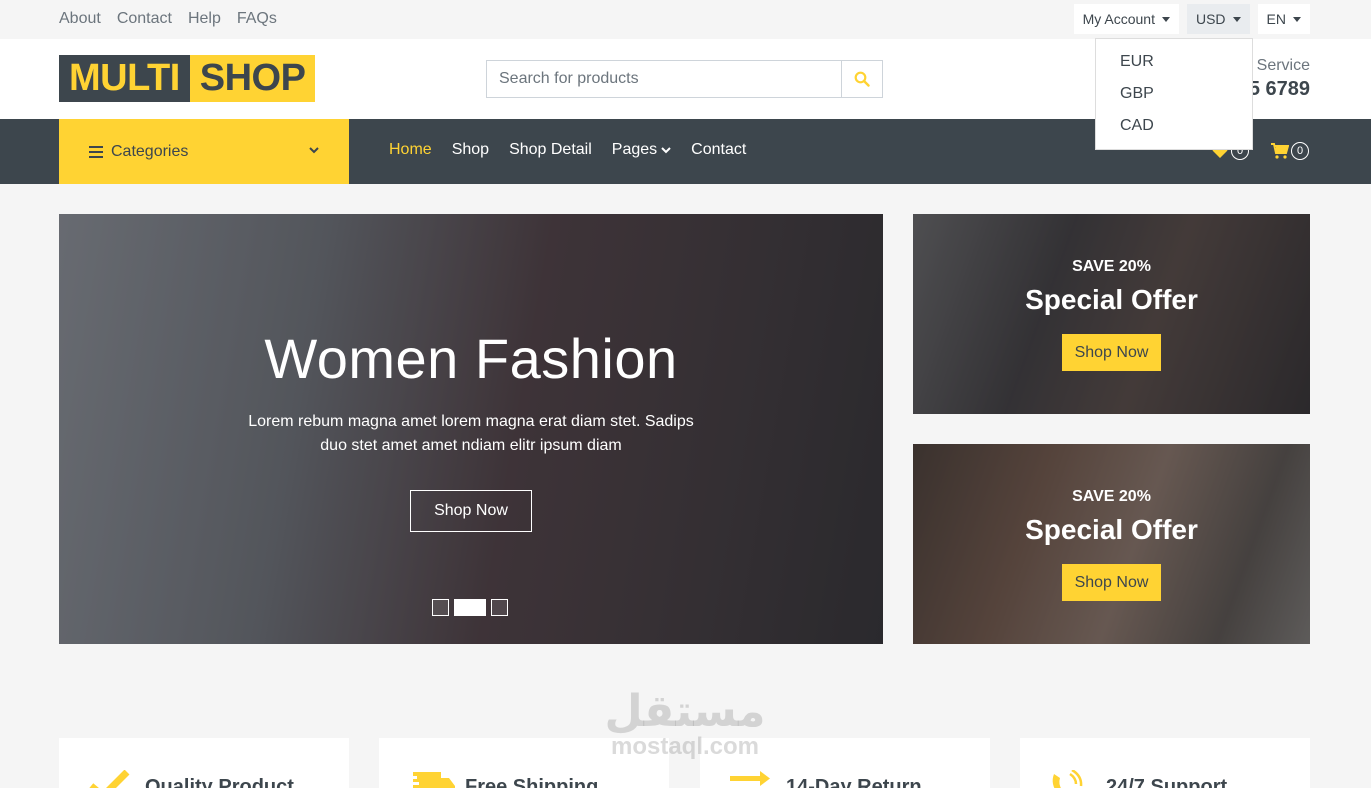  What do you see at coordinates (1283, 65) in the screenshot?
I see `customer-service-label: Service` at bounding box center [1283, 65].